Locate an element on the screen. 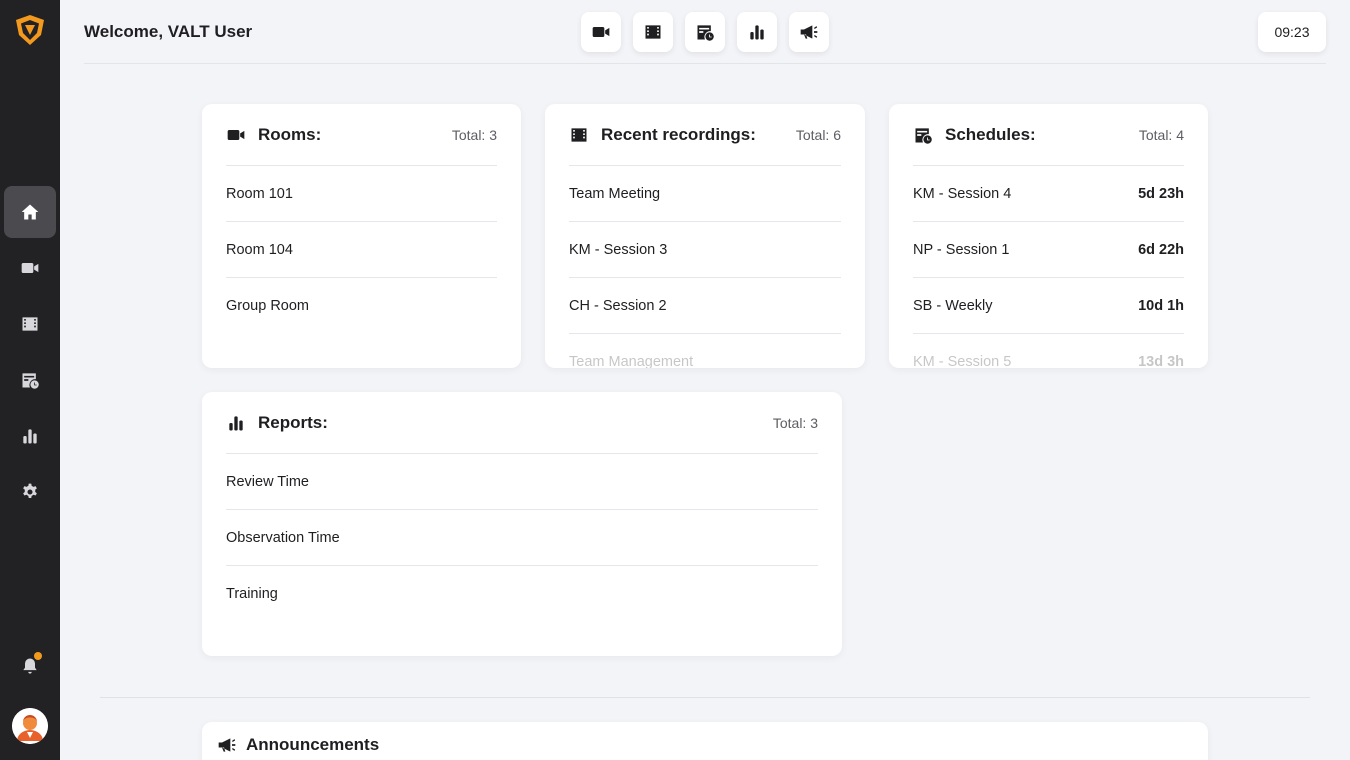 This screenshot has width=1350, height=760. room-item: Group Room is located at coordinates (361, 306).